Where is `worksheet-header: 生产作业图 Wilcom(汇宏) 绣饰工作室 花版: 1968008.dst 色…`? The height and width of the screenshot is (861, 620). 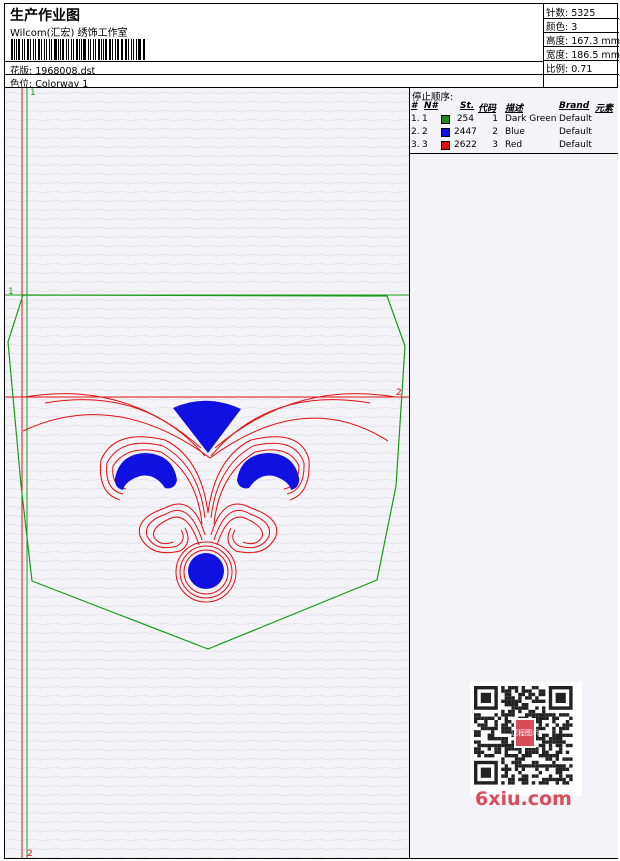 worksheet-header: 生产作业图 Wilcom(汇宏) 绣饰工作室 花版: 1968008.dst 色… is located at coordinates (312, 46).